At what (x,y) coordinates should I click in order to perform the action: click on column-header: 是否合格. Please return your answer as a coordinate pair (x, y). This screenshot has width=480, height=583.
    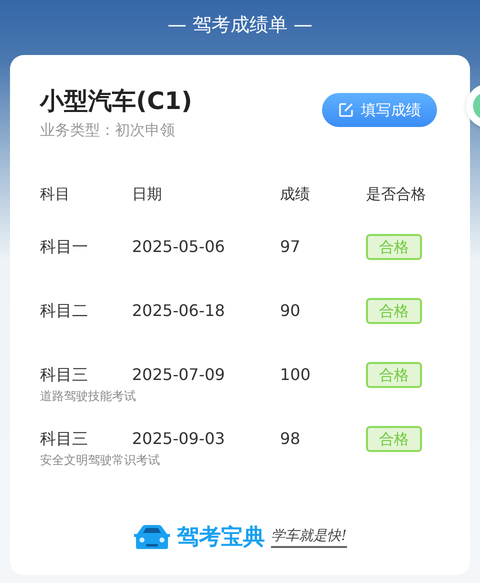
    Looking at the image, I should click on (396, 194).